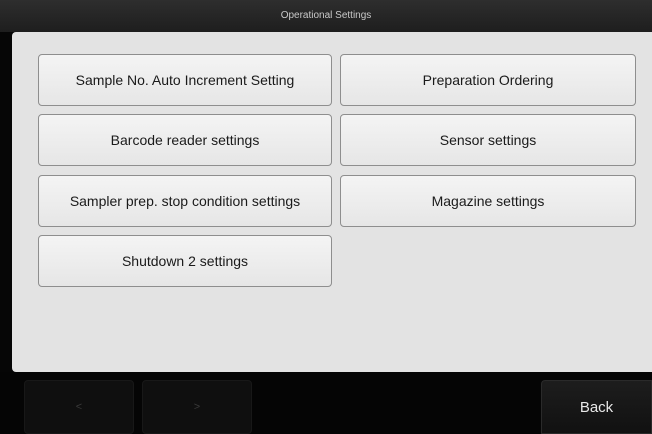 The width and height of the screenshot is (652, 434). I want to click on footer-bar: < > Back, so click(326, 403).